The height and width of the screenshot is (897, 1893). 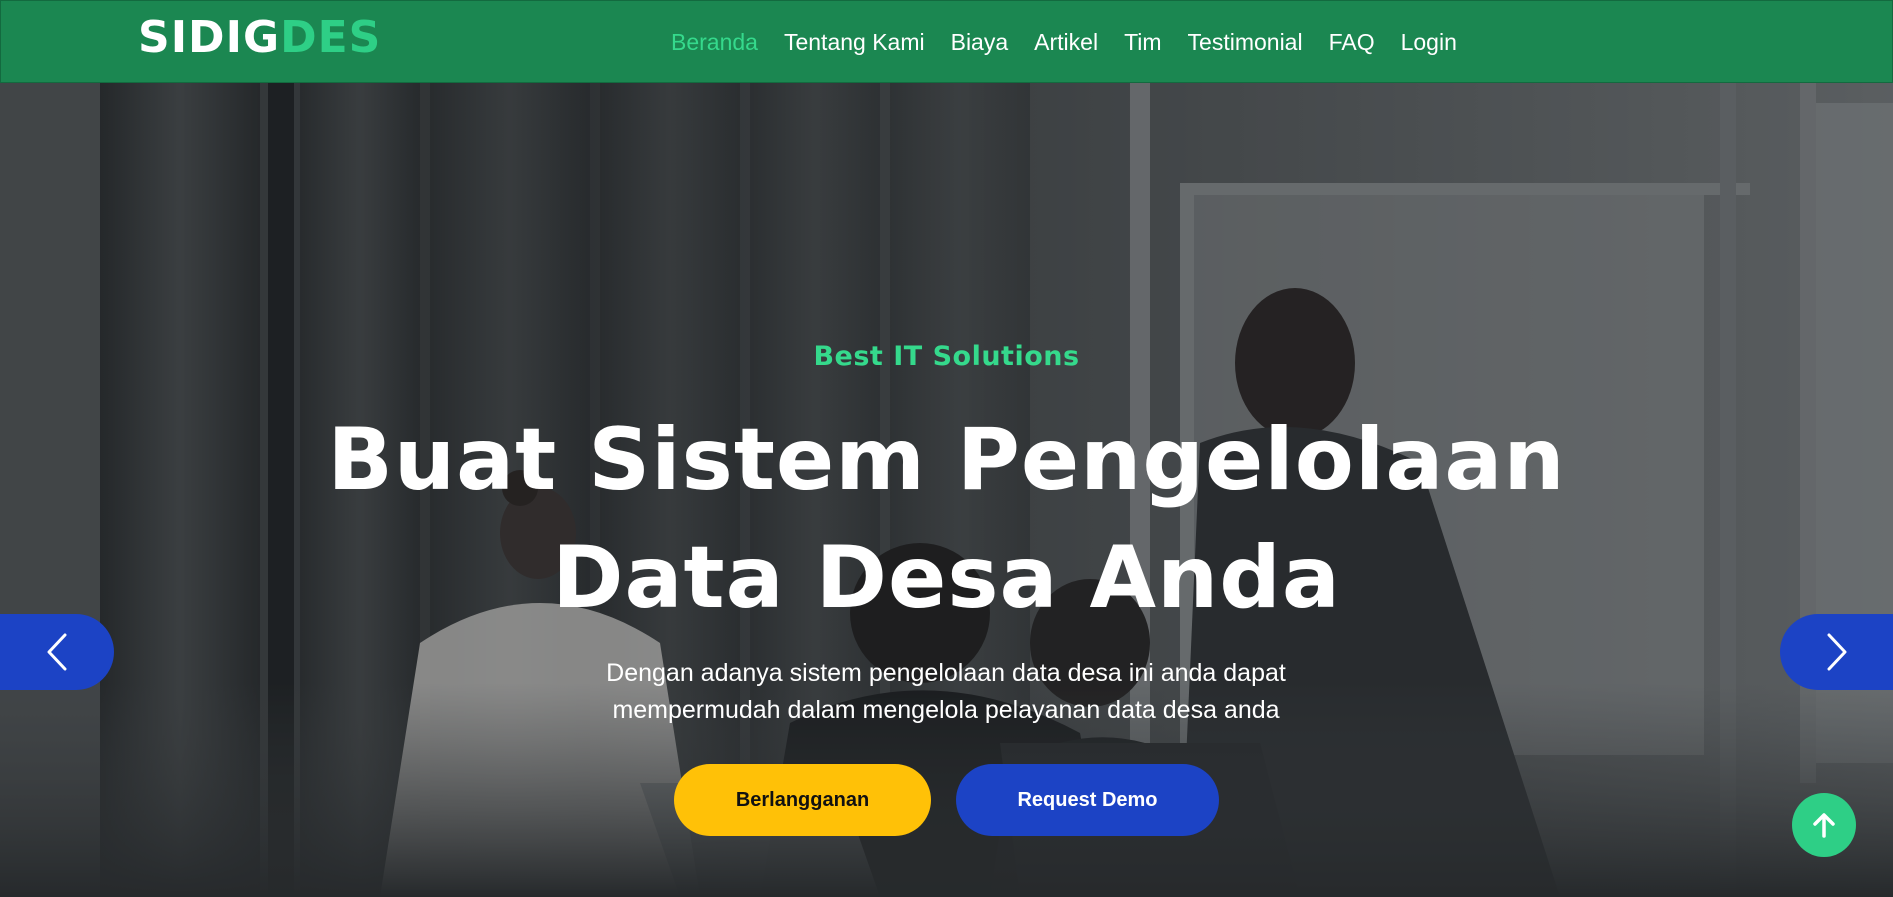 I want to click on nav-item-biaya: Biaya, so click(x=980, y=42).